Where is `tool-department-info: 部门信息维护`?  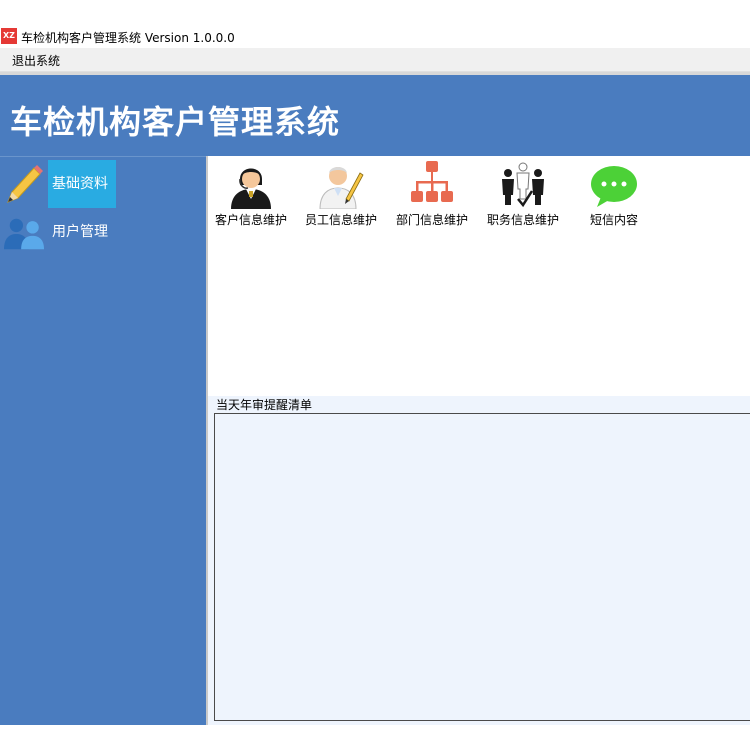
tool-department-info: 部门信息维护 is located at coordinates (432, 194).